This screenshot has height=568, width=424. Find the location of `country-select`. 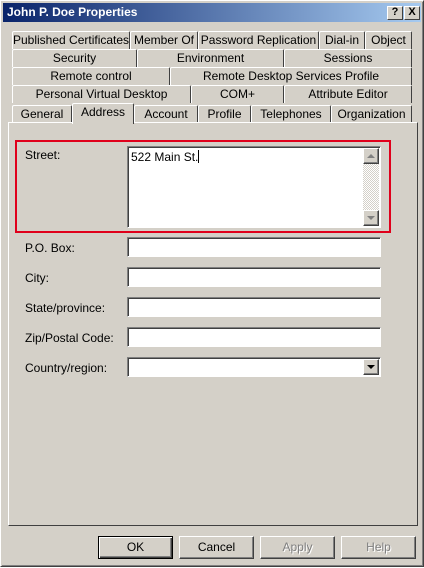

country-select is located at coordinates (254, 367).